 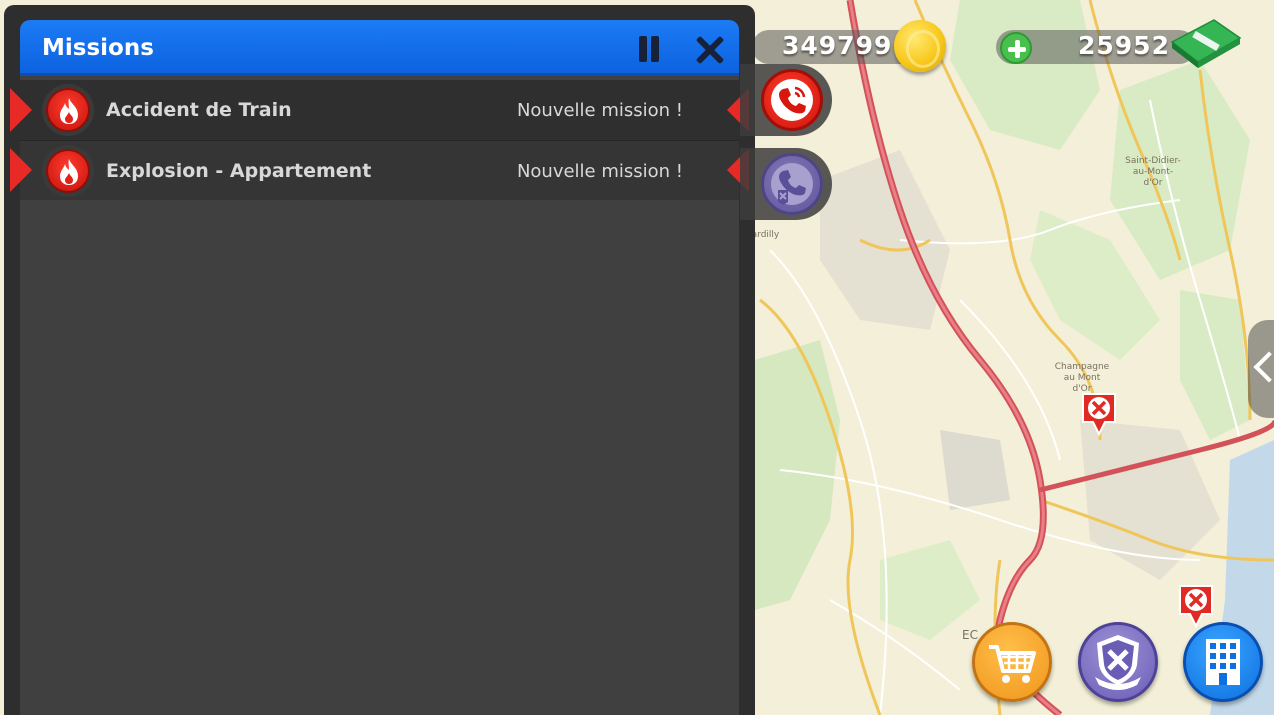 I want to click on mission-row: Accident de Train Nouvelle mission !, so click(x=379, y=110).